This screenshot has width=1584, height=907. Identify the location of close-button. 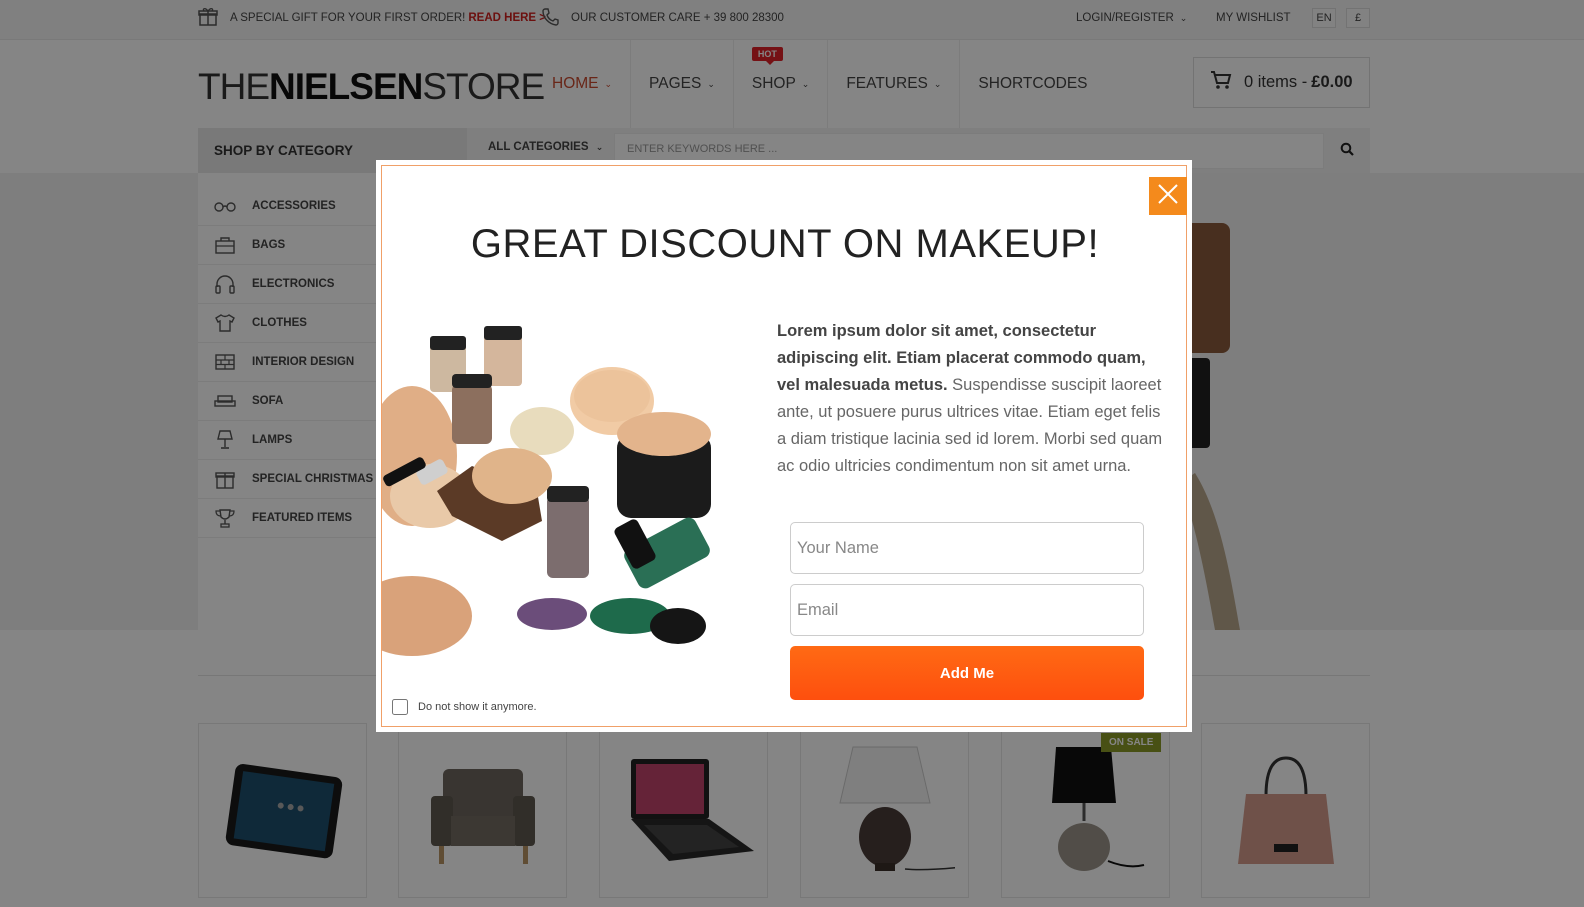
(1168, 196).